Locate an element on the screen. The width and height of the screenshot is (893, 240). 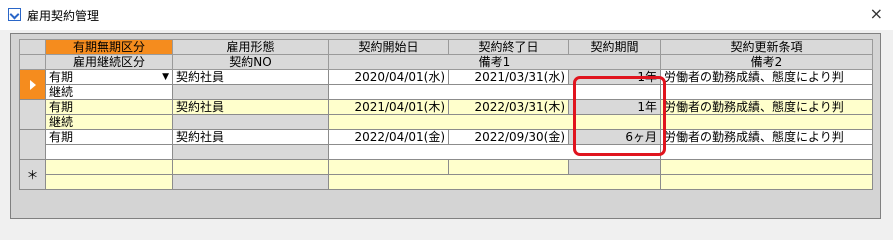
cell-keitai-new is located at coordinates (250, 167).